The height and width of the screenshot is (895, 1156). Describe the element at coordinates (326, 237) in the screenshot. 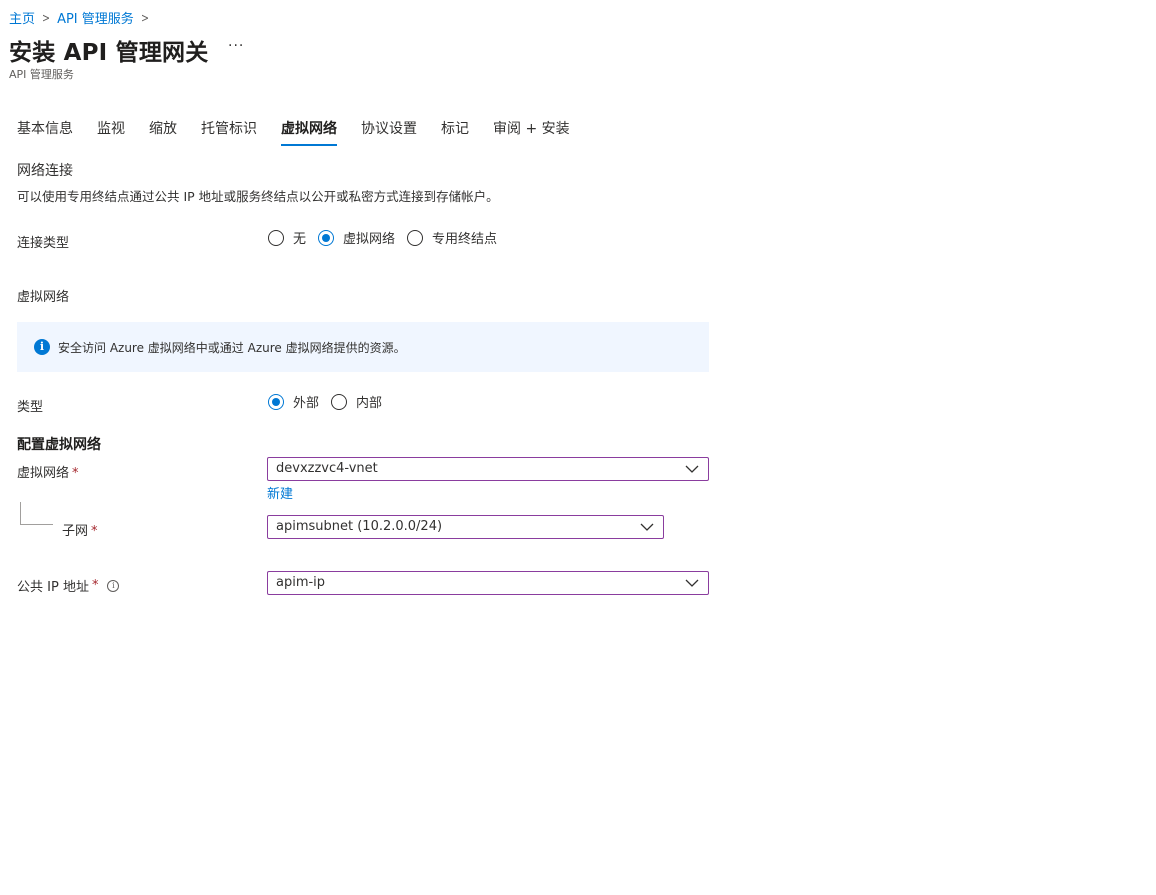

I see `radio-virtual-network` at that location.